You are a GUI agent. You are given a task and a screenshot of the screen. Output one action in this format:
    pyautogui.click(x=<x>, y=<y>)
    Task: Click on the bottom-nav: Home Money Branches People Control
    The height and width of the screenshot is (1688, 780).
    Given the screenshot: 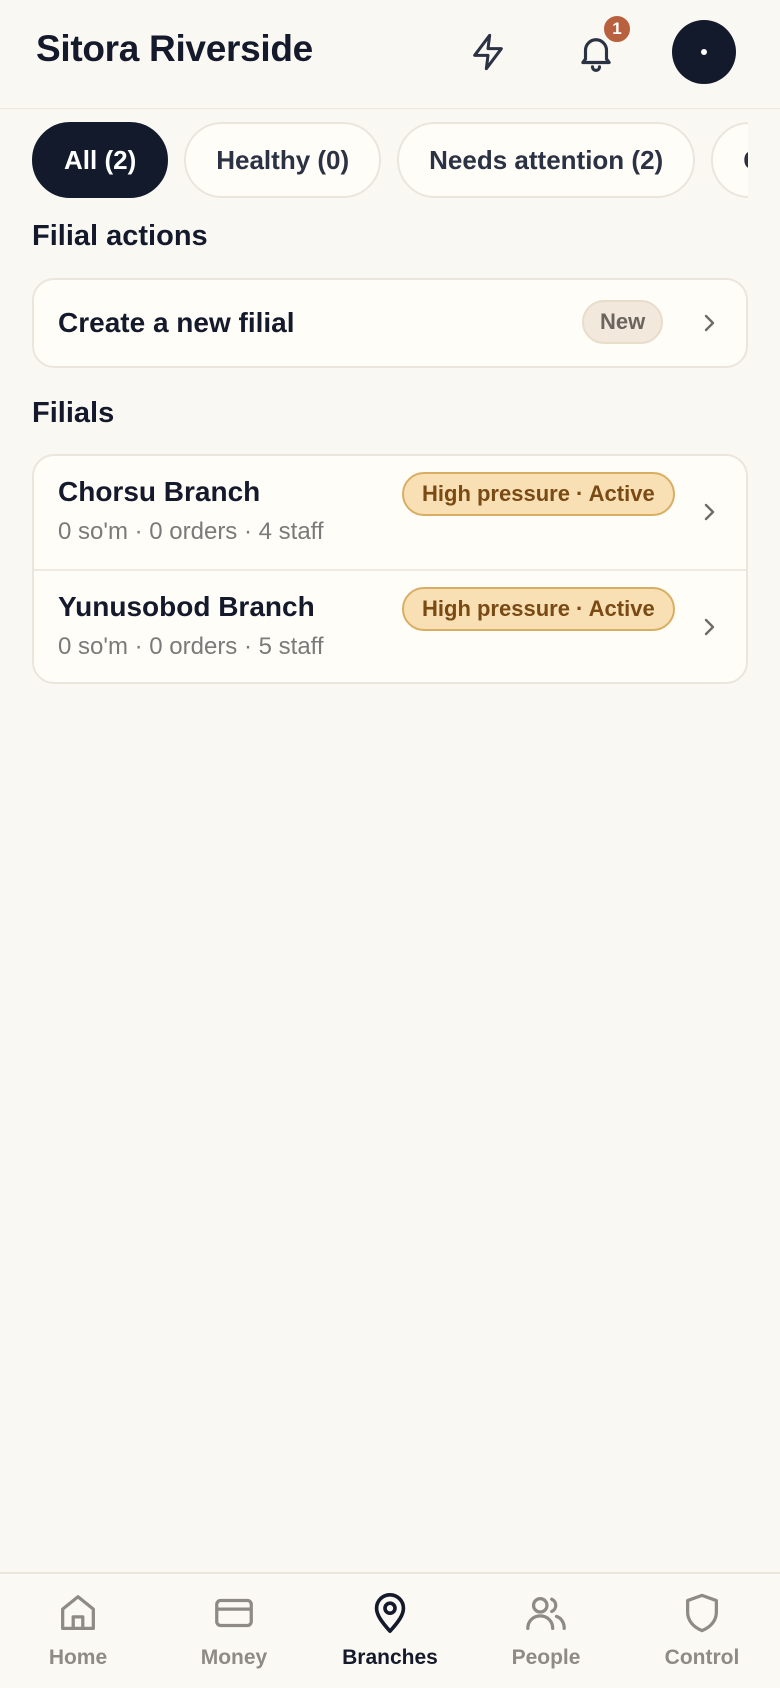 What is the action you would take?
    pyautogui.click(x=390, y=1630)
    